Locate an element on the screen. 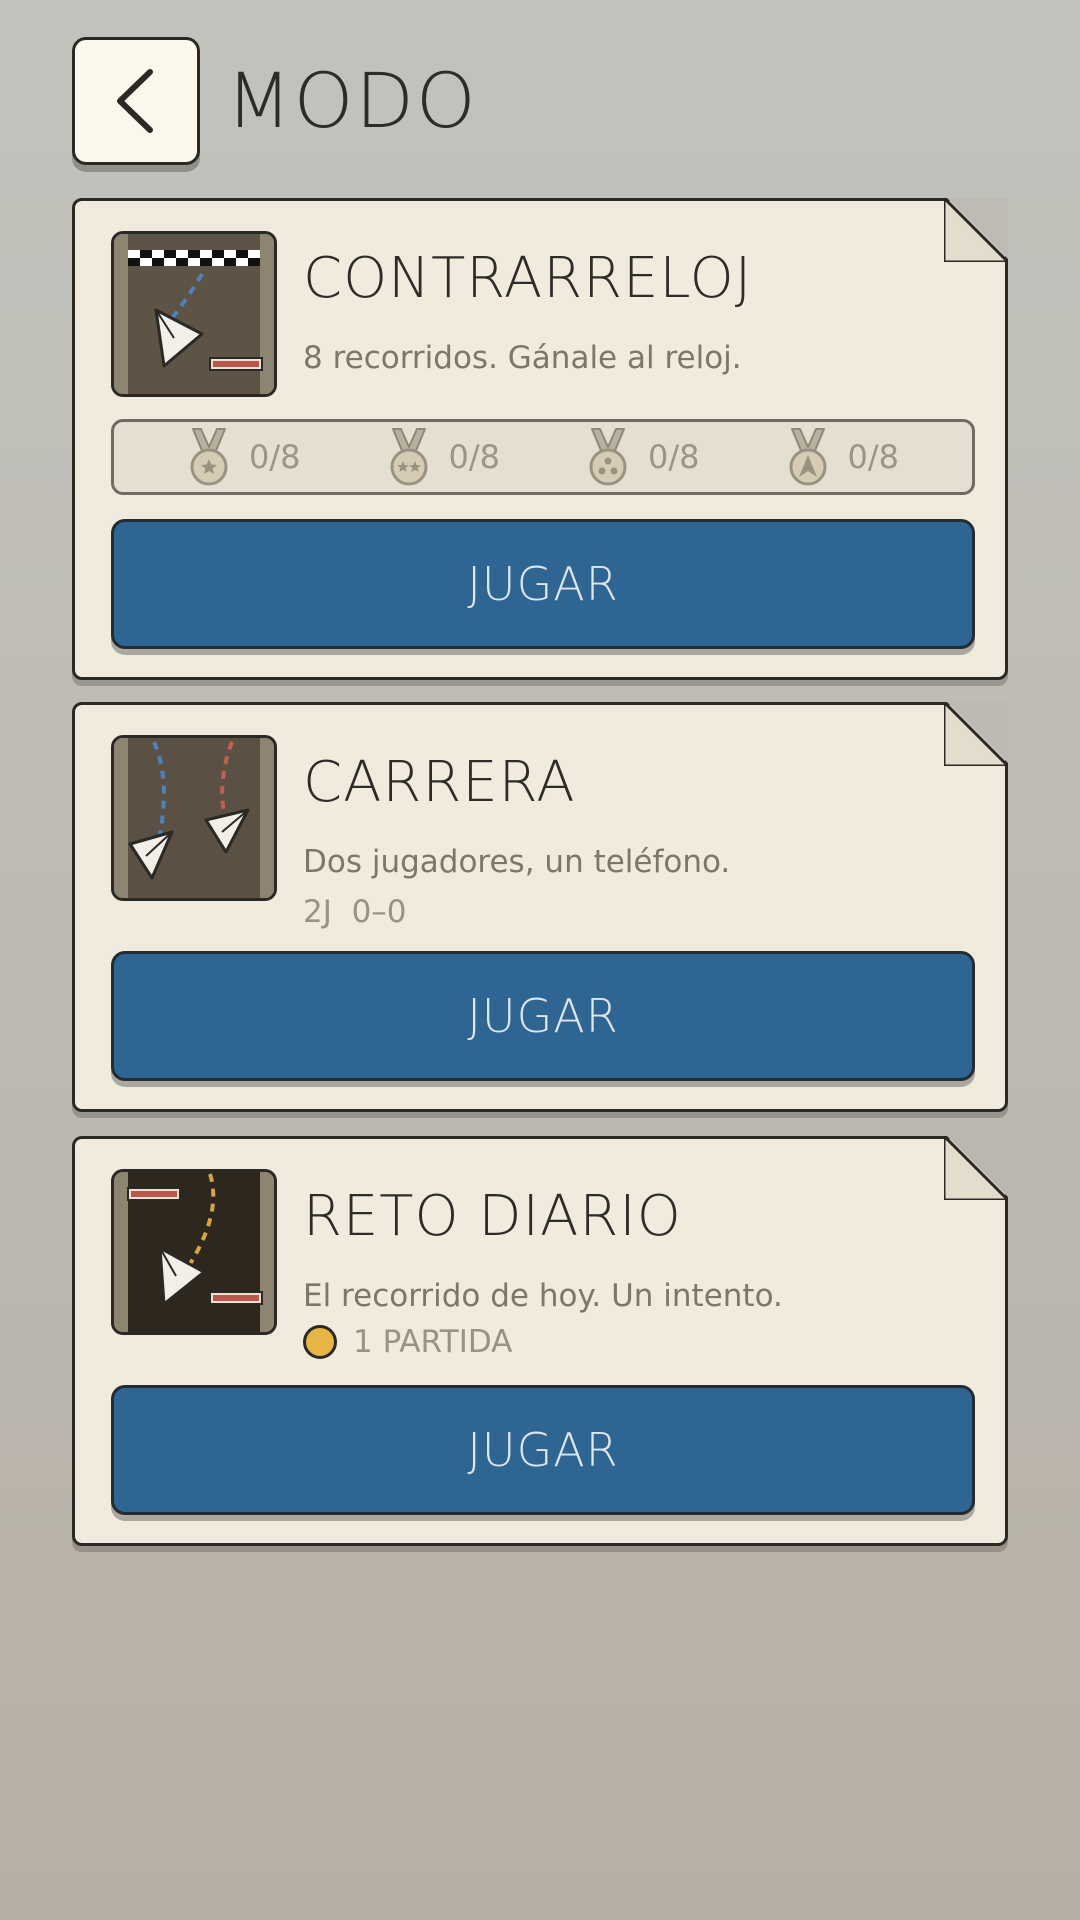 This screenshot has width=1080, height=1920. medal-one-star-icon is located at coordinates (209, 457).